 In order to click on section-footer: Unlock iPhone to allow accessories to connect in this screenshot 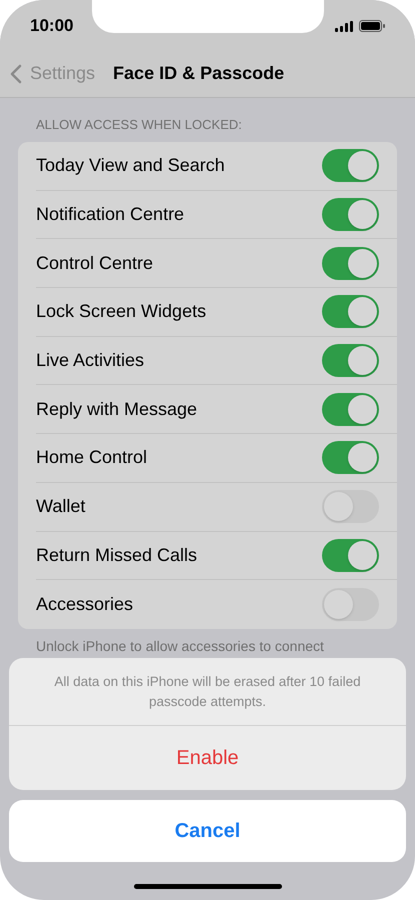, I will do `click(225, 645)`.